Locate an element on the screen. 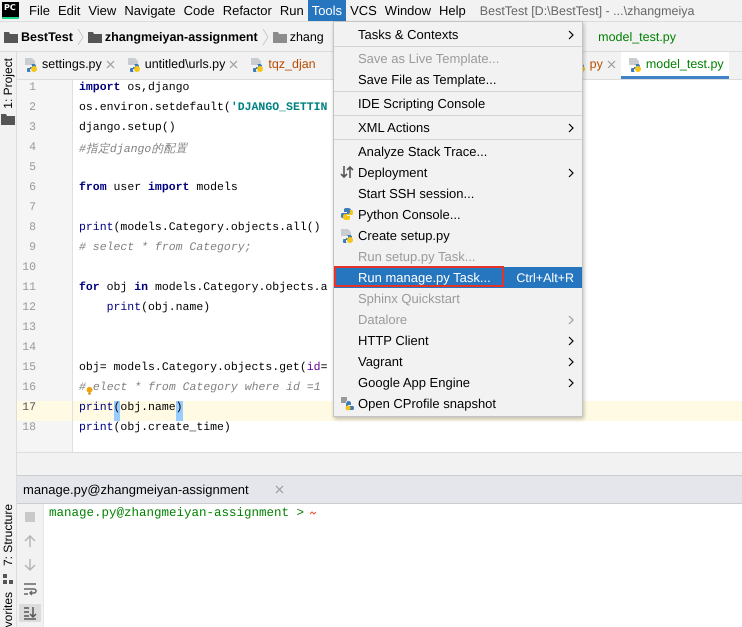  tab-label: untitled\urls.py is located at coordinates (185, 64).